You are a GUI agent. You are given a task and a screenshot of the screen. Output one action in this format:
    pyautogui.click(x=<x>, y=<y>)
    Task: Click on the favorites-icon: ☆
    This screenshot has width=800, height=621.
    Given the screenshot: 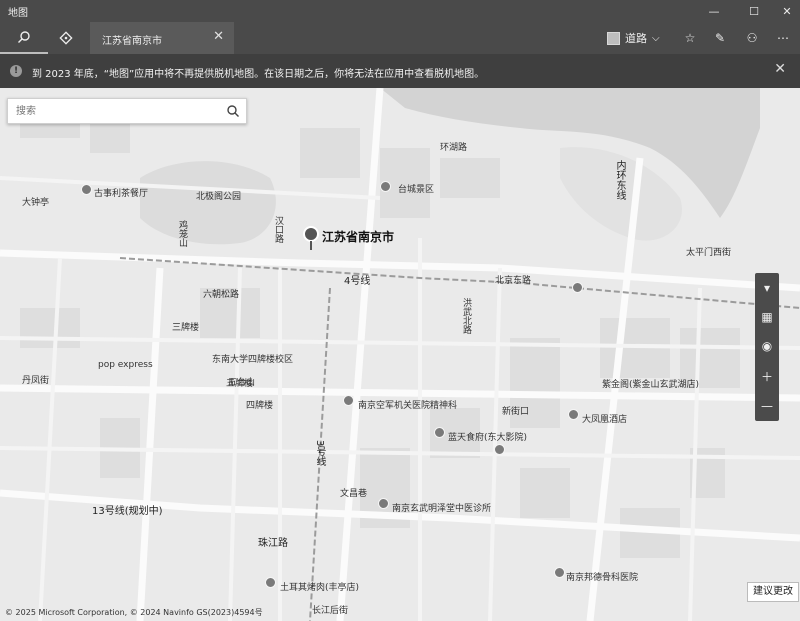 What is the action you would take?
    pyautogui.click(x=690, y=38)
    